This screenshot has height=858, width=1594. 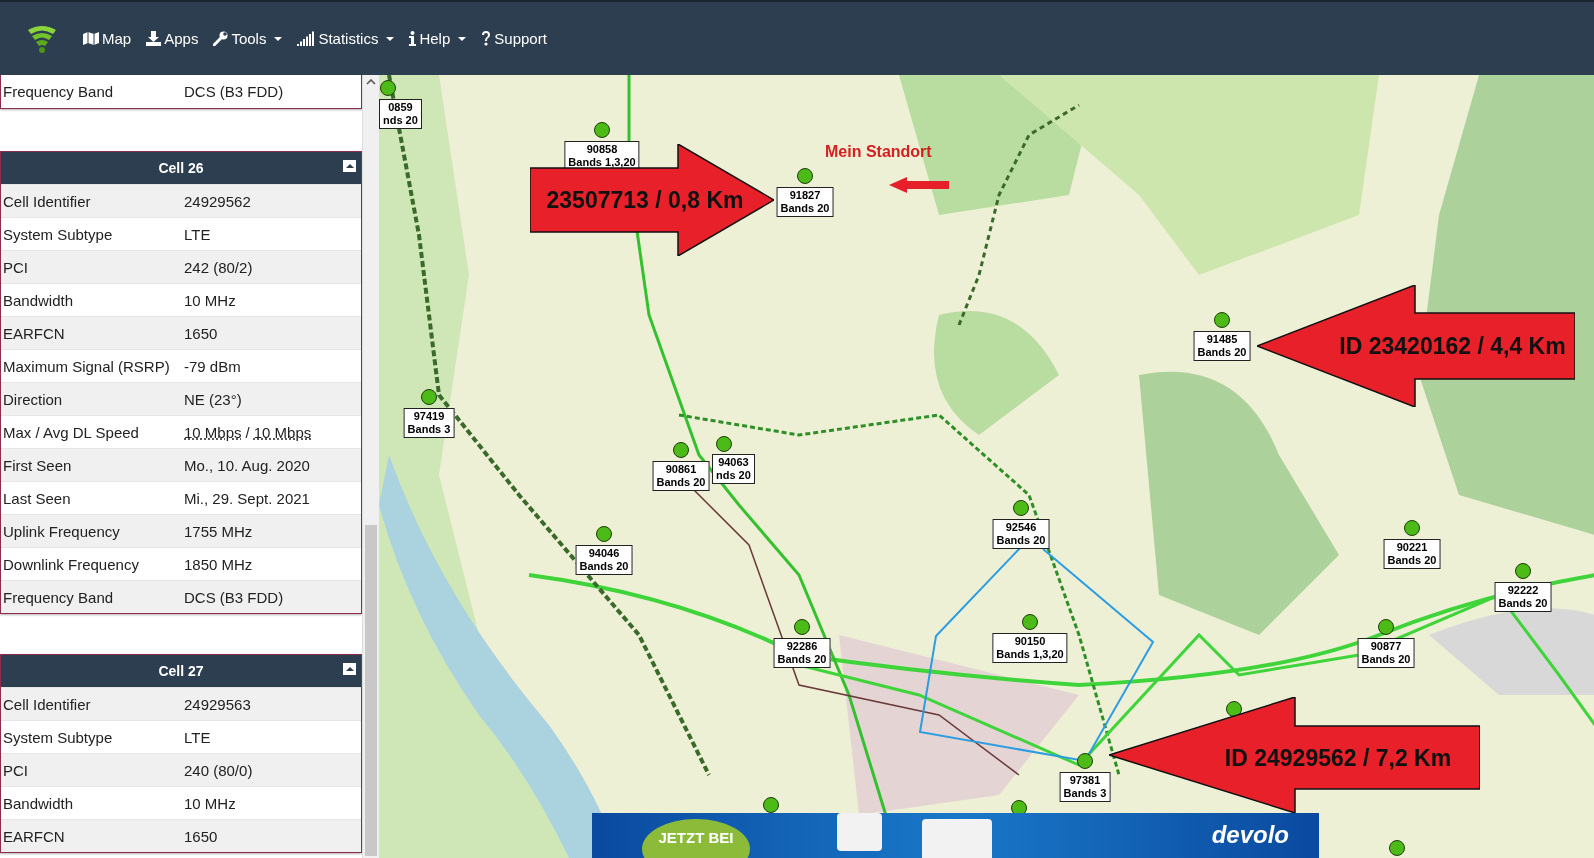 I want to click on ad-badge: JETZT BEI, so click(x=696, y=838).